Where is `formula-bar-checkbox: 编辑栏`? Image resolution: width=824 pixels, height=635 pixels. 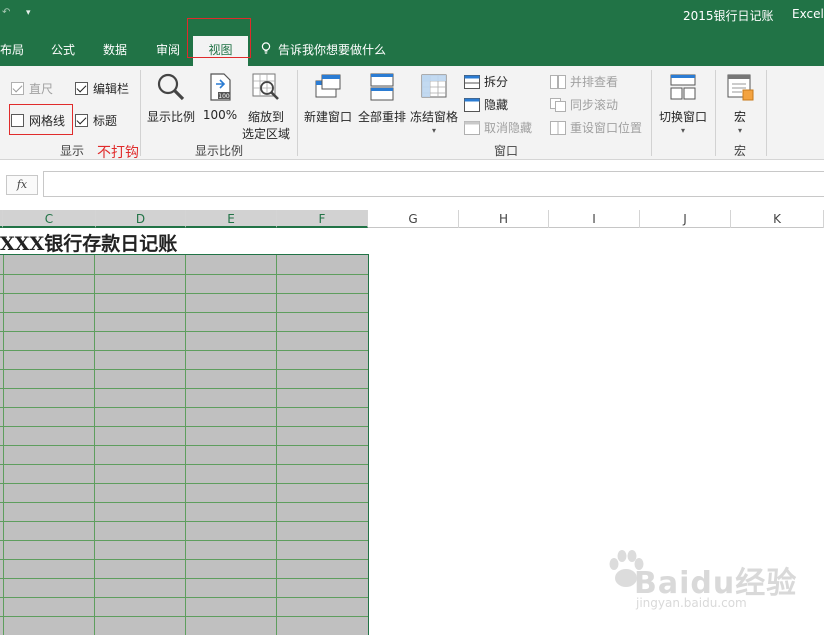
formula-bar-checkbox: 编辑栏 is located at coordinates (102, 88).